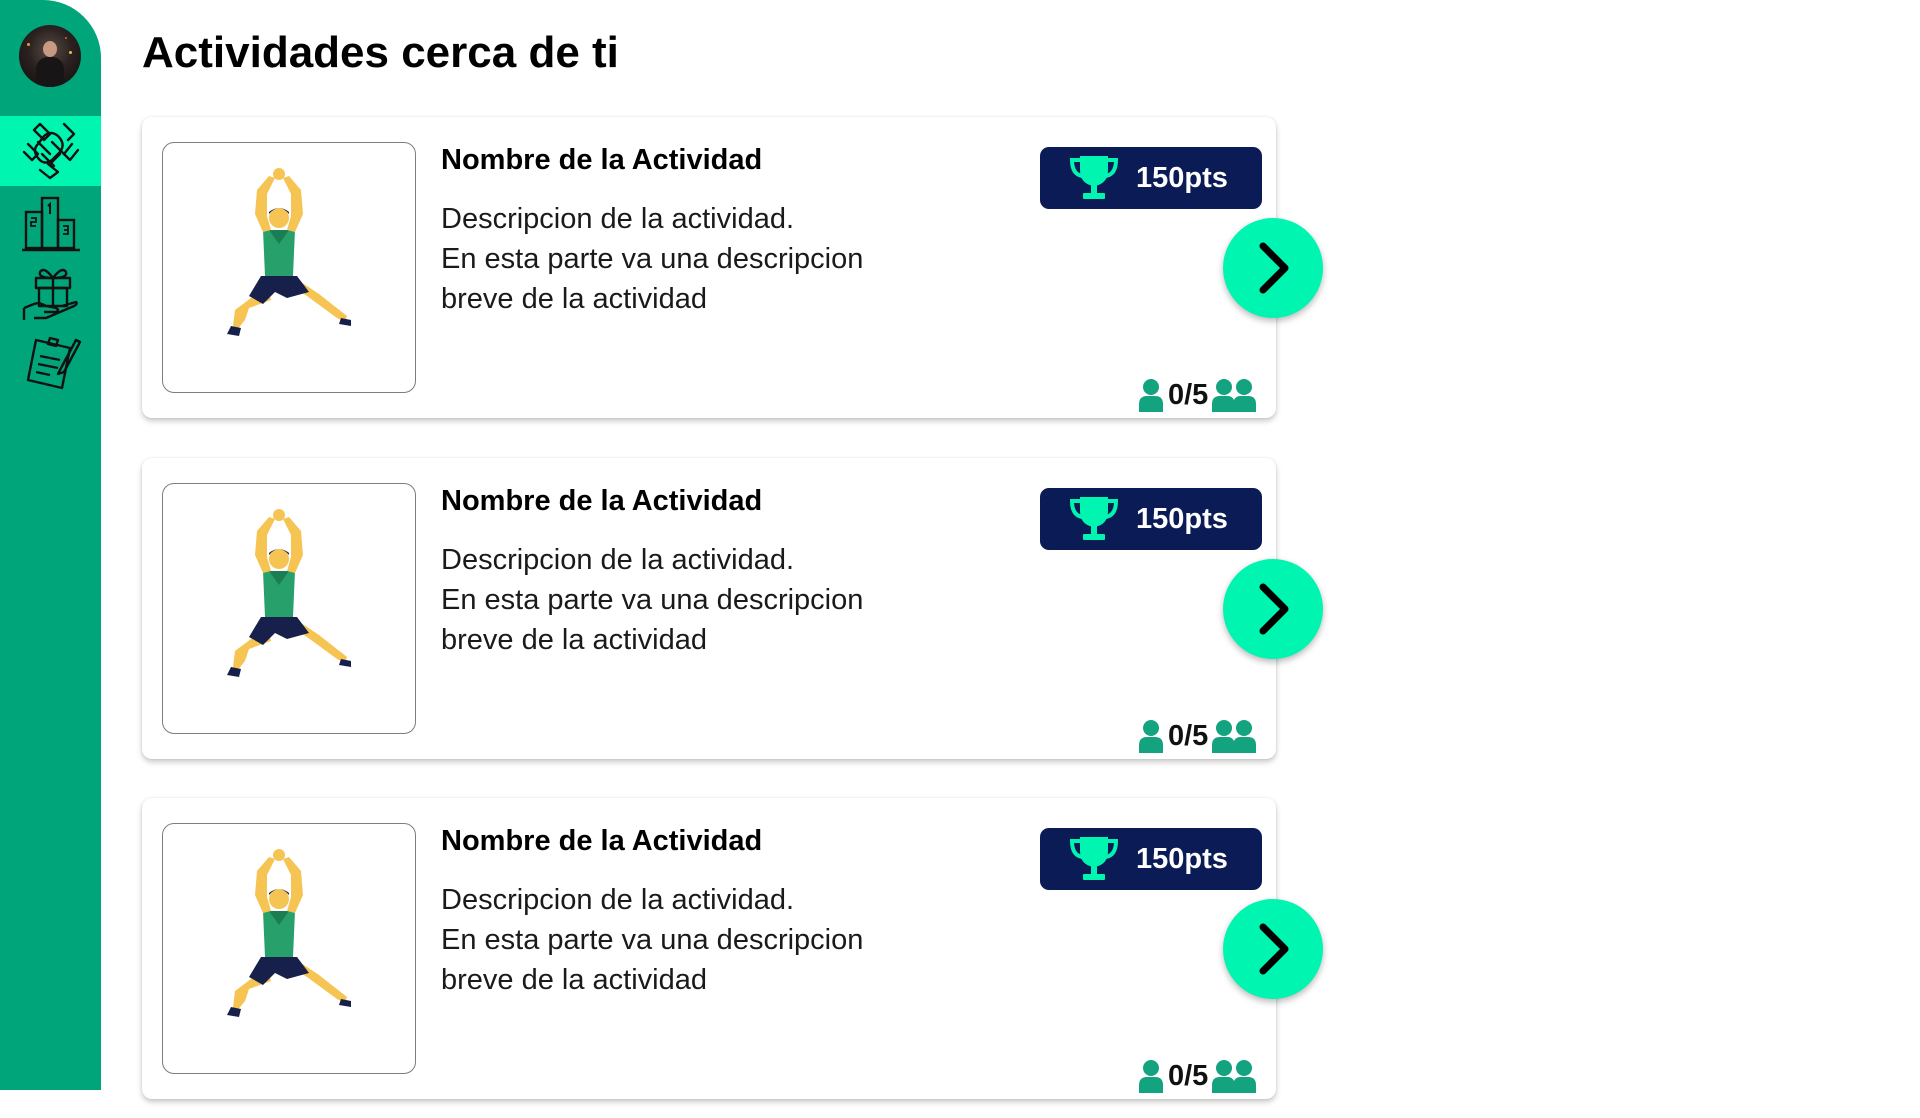  I want to click on sidebar-item-ranking, so click(50, 223).